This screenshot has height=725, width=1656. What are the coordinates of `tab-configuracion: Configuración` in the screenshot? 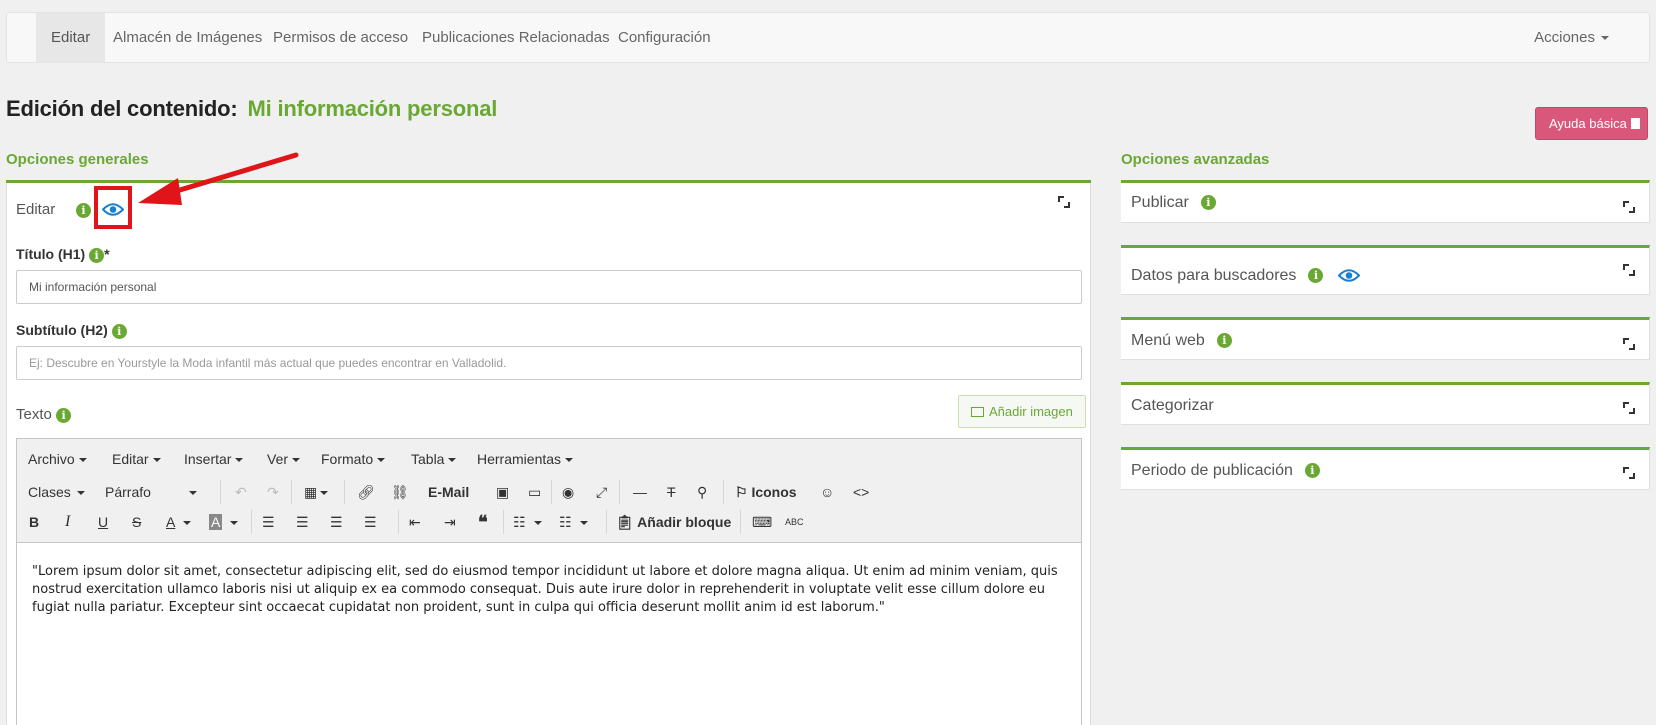 It's located at (664, 37).